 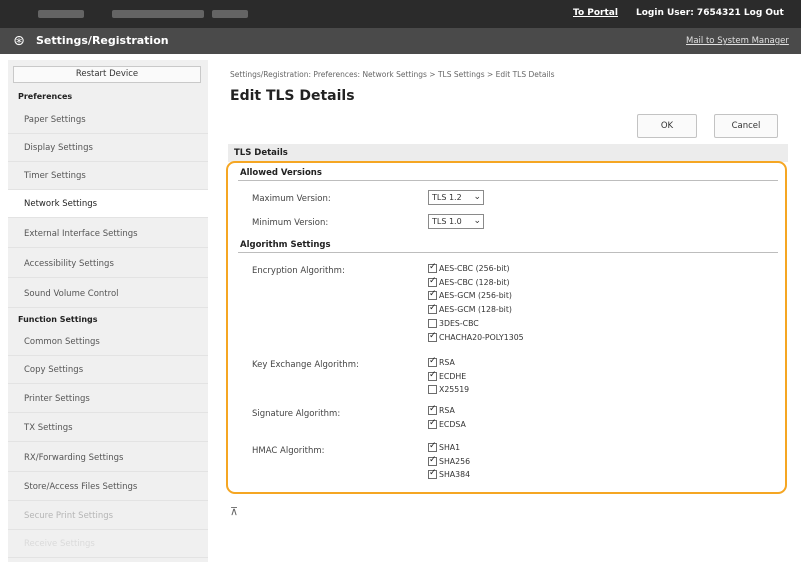 What do you see at coordinates (481, 337) in the screenshot?
I see `encryption-algorithm-checkbox-label: CHACHA20-POLY1305` at bounding box center [481, 337].